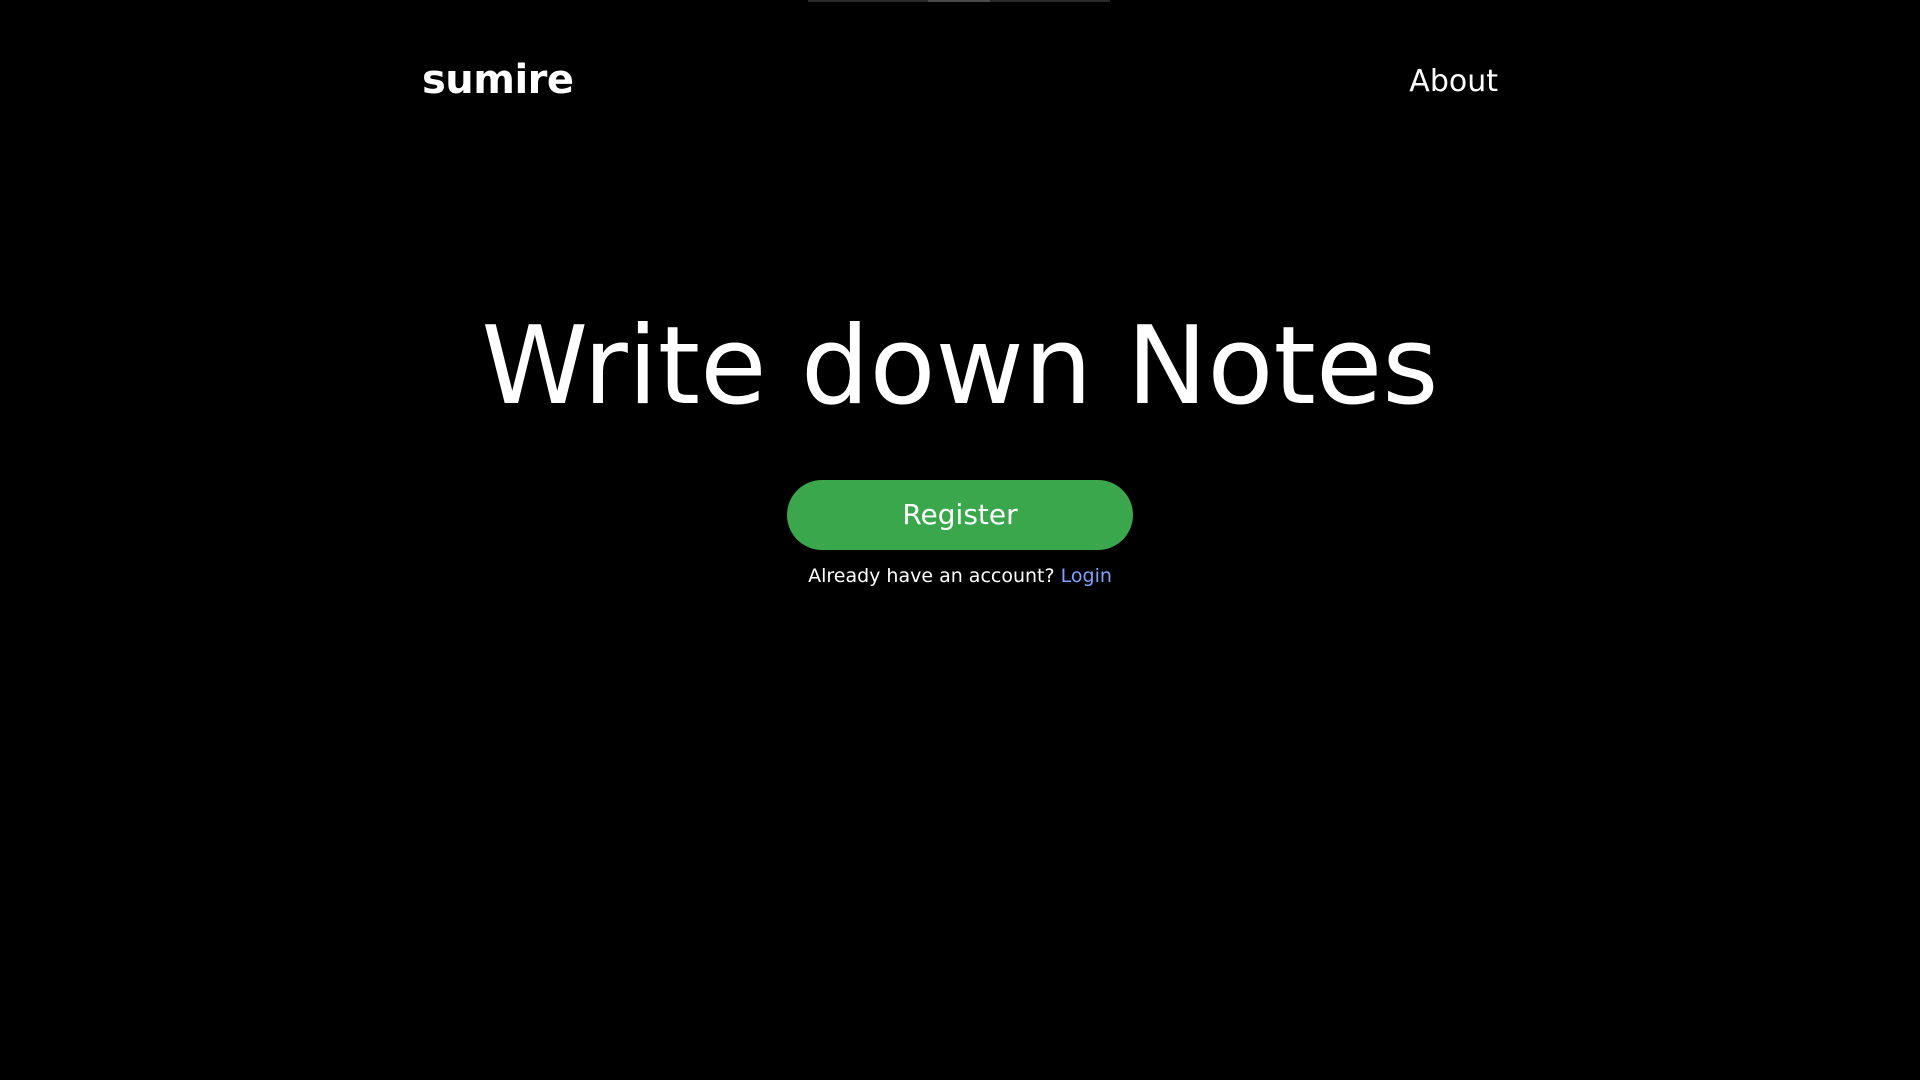  What do you see at coordinates (498, 80) in the screenshot?
I see `brand-logo: sumire` at bounding box center [498, 80].